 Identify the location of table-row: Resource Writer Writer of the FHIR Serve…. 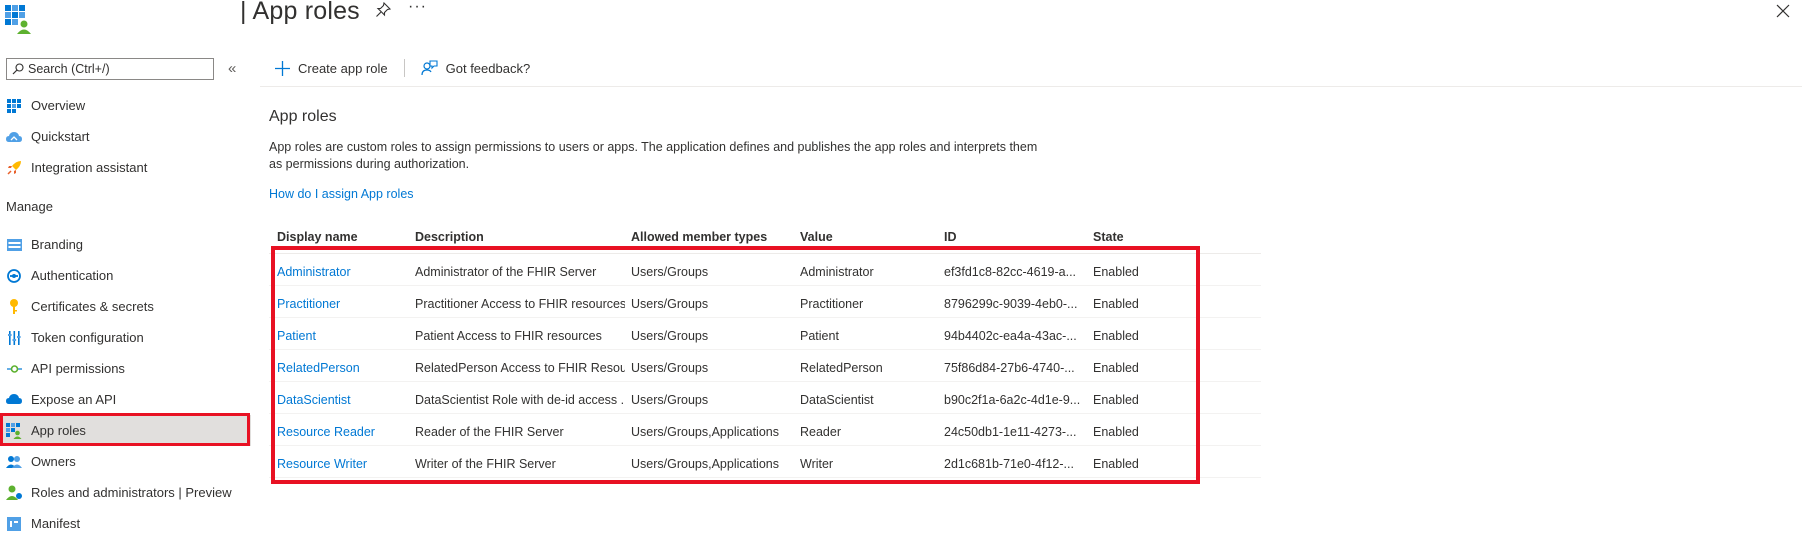
(765, 462).